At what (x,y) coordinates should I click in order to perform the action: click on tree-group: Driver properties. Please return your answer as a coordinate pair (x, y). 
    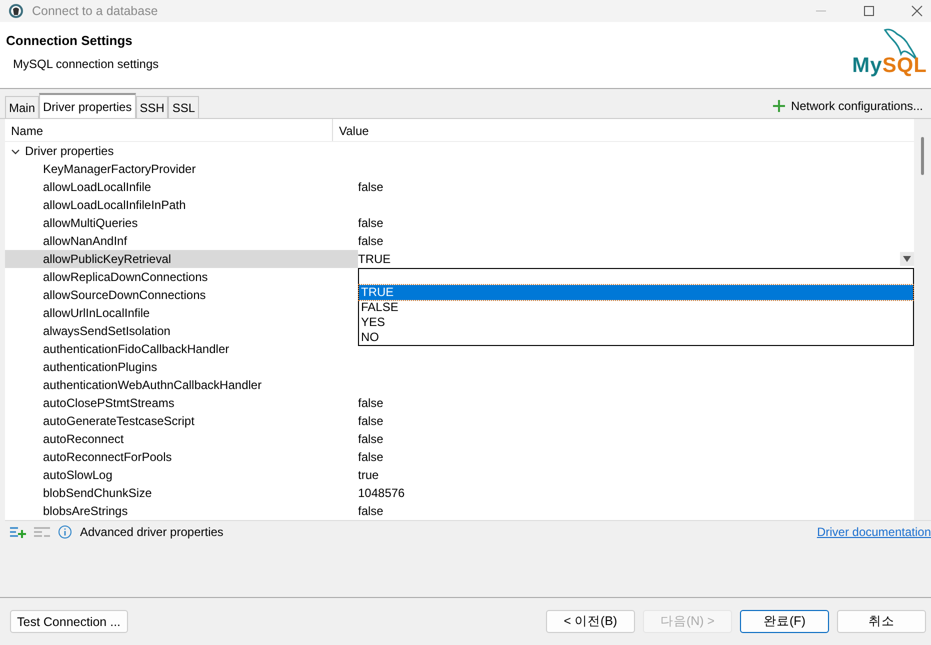
    Looking at the image, I should click on (165, 151).